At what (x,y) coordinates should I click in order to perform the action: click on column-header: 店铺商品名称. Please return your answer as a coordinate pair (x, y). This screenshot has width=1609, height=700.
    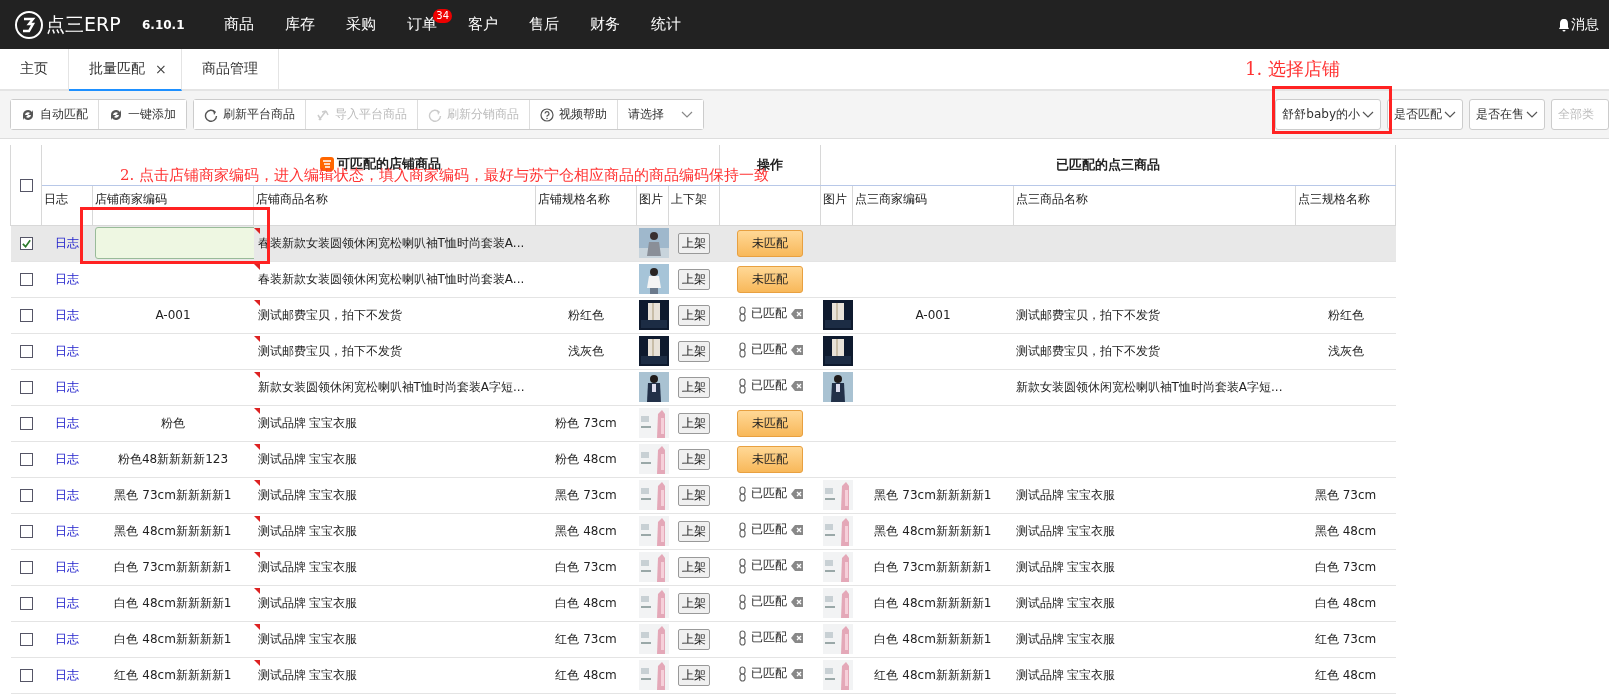
    Looking at the image, I should click on (394, 205).